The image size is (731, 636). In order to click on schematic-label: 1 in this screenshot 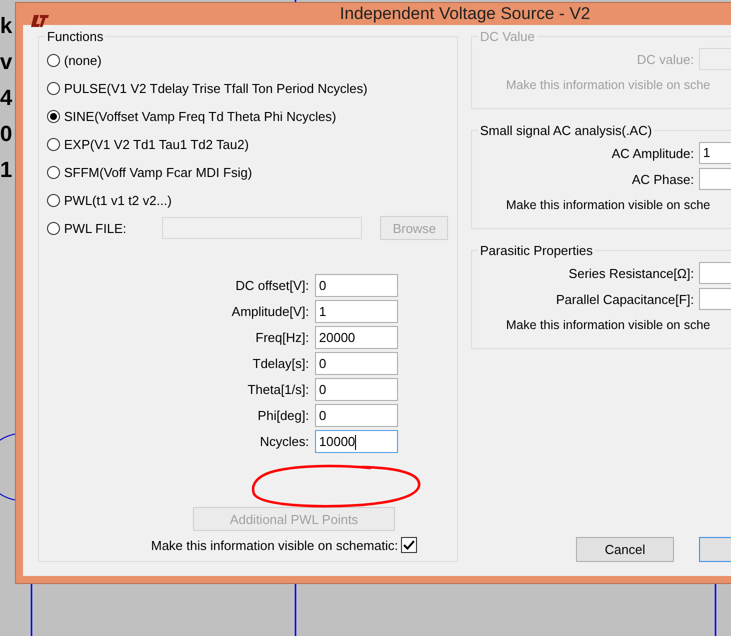, I will do `click(6, 170)`.